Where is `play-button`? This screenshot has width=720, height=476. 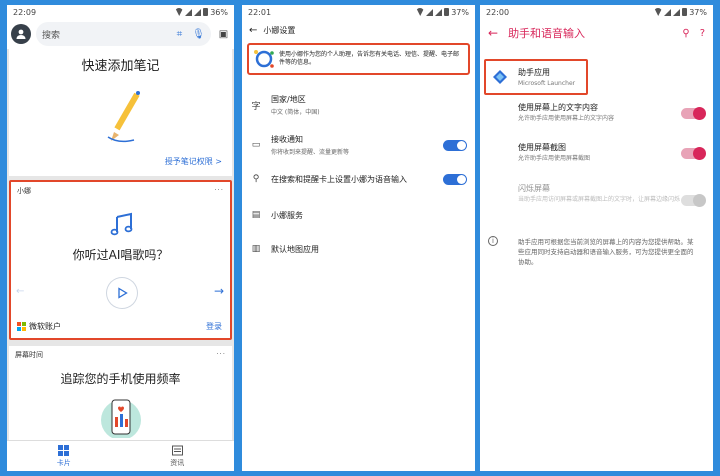 play-button is located at coordinates (122, 293).